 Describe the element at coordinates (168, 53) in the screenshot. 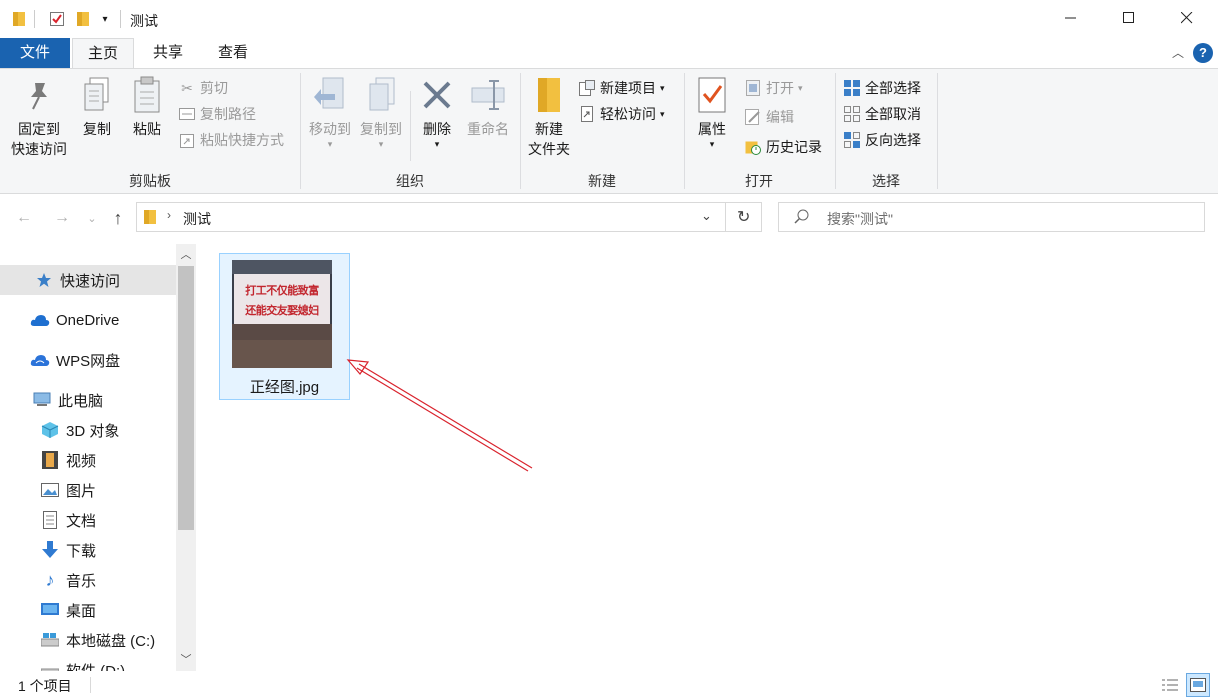

I see `tab-share: 共享` at that location.